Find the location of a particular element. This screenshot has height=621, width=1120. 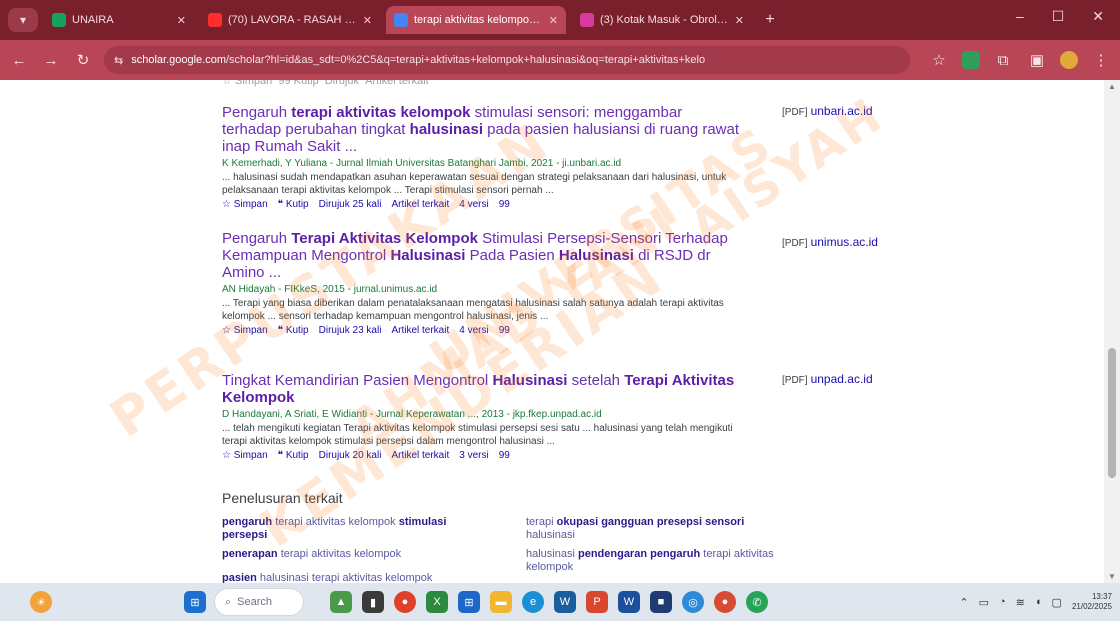

app-icon-dark: ■ is located at coordinates (661, 602).